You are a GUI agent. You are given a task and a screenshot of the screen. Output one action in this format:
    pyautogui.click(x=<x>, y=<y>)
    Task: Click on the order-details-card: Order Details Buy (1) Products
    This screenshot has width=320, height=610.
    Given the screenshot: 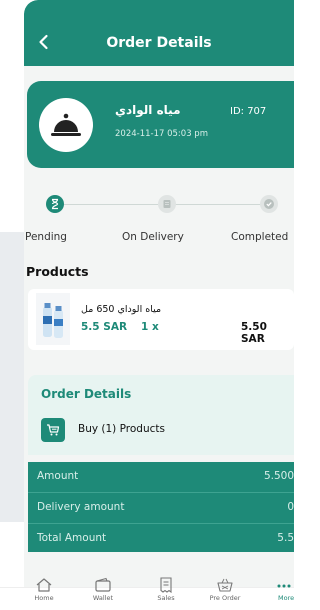 What is the action you would take?
    pyautogui.click(x=161, y=415)
    